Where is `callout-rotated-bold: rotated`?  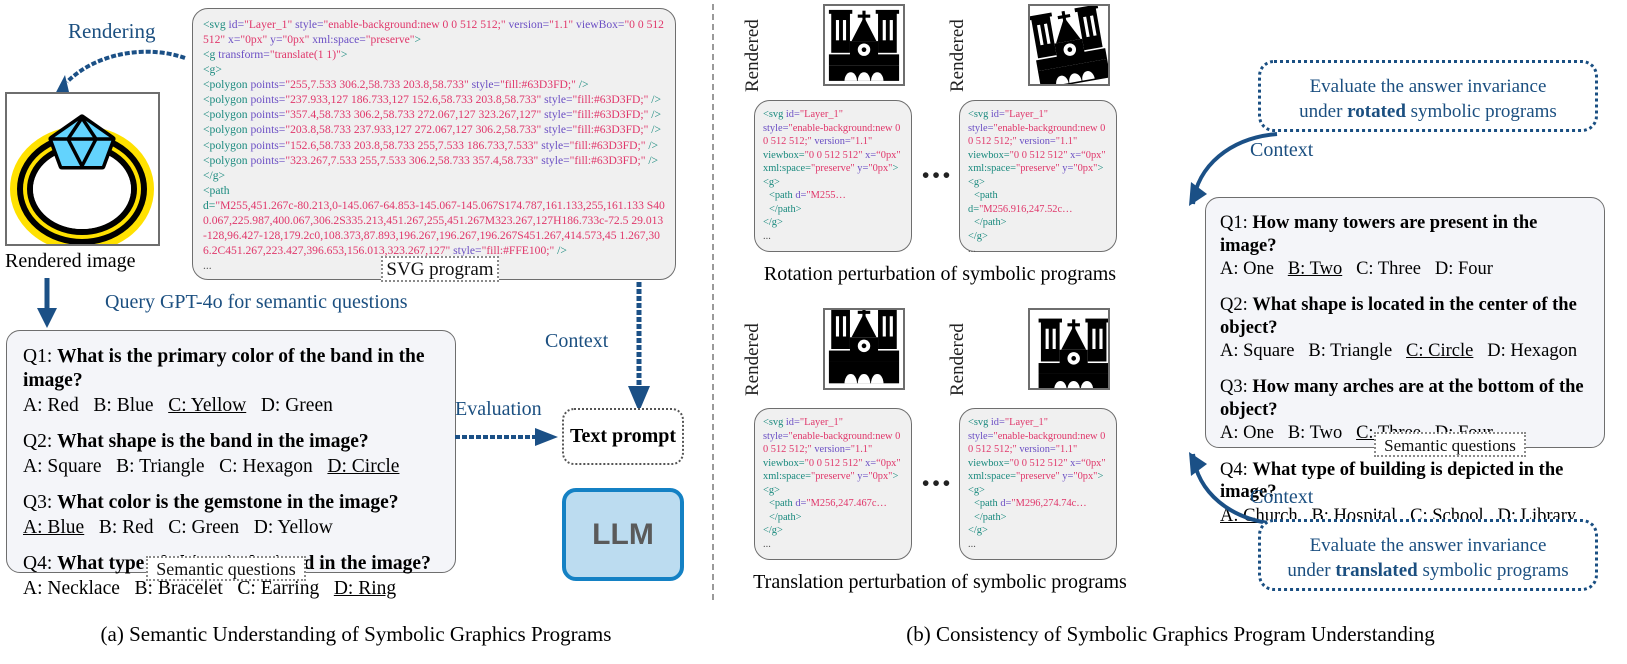 callout-rotated-bold: rotated is located at coordinates (1376, 112).